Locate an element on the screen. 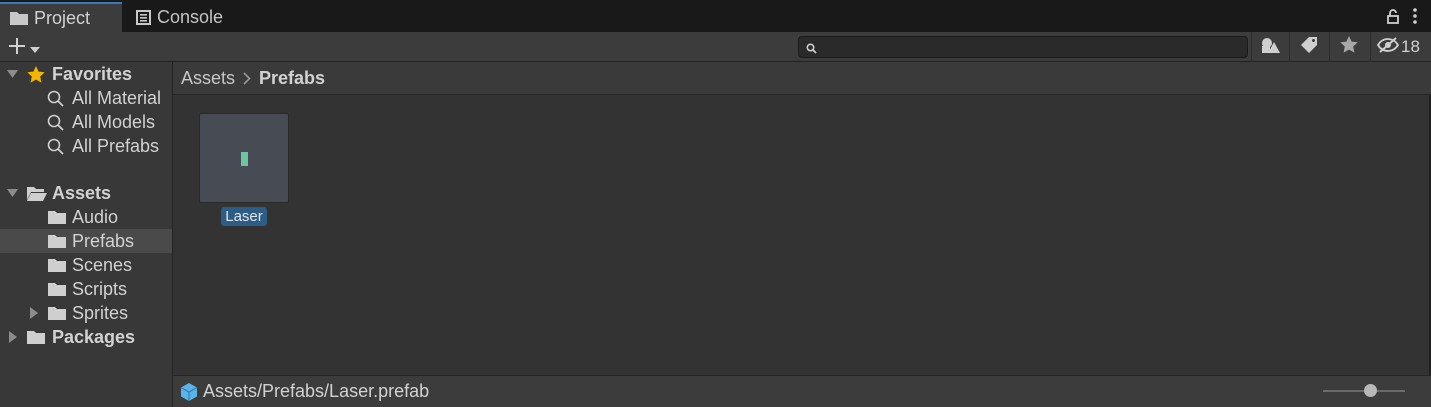 The height and width of the screenshot is (407, 1431). search-input is located at coordinates (1023, 47).